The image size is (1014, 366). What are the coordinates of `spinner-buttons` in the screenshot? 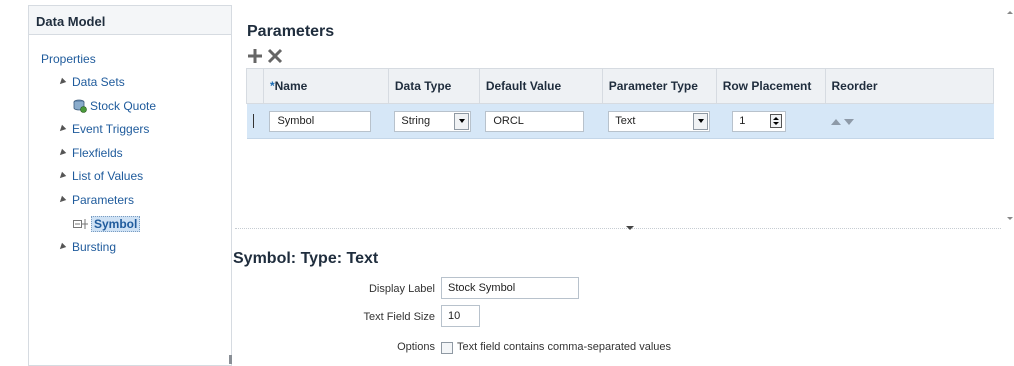 It's located at (776, 121).